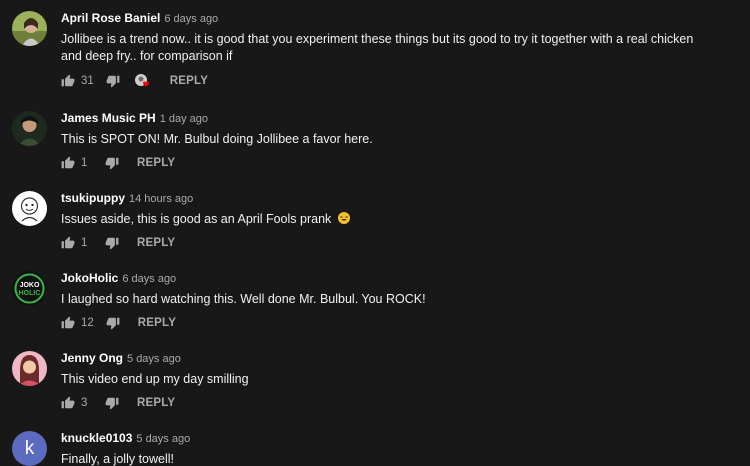 The image size is (750, 466). Describe the element at coordinates (93, 198) in the screenshot. I see `author-name: tsukipuppy` at that location.